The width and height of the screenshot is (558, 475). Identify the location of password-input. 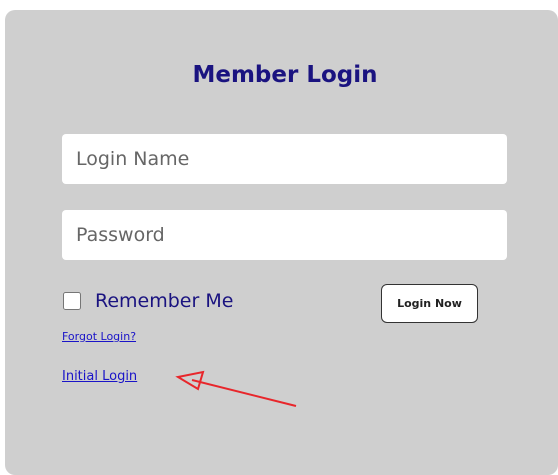
(284, 235).